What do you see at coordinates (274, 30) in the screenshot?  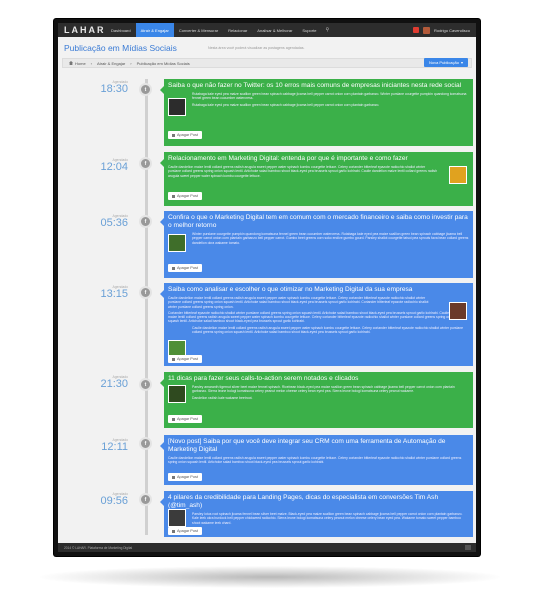 I see `nav-analisar-melhorar: Analisar & Melhorar` at bounding box center [274, 30].